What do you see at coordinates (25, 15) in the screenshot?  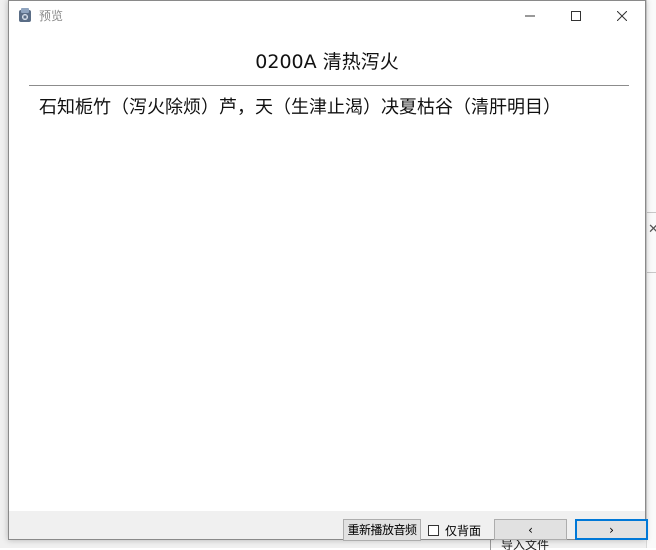 I see `app-icon` at bounding box center [25, 15].